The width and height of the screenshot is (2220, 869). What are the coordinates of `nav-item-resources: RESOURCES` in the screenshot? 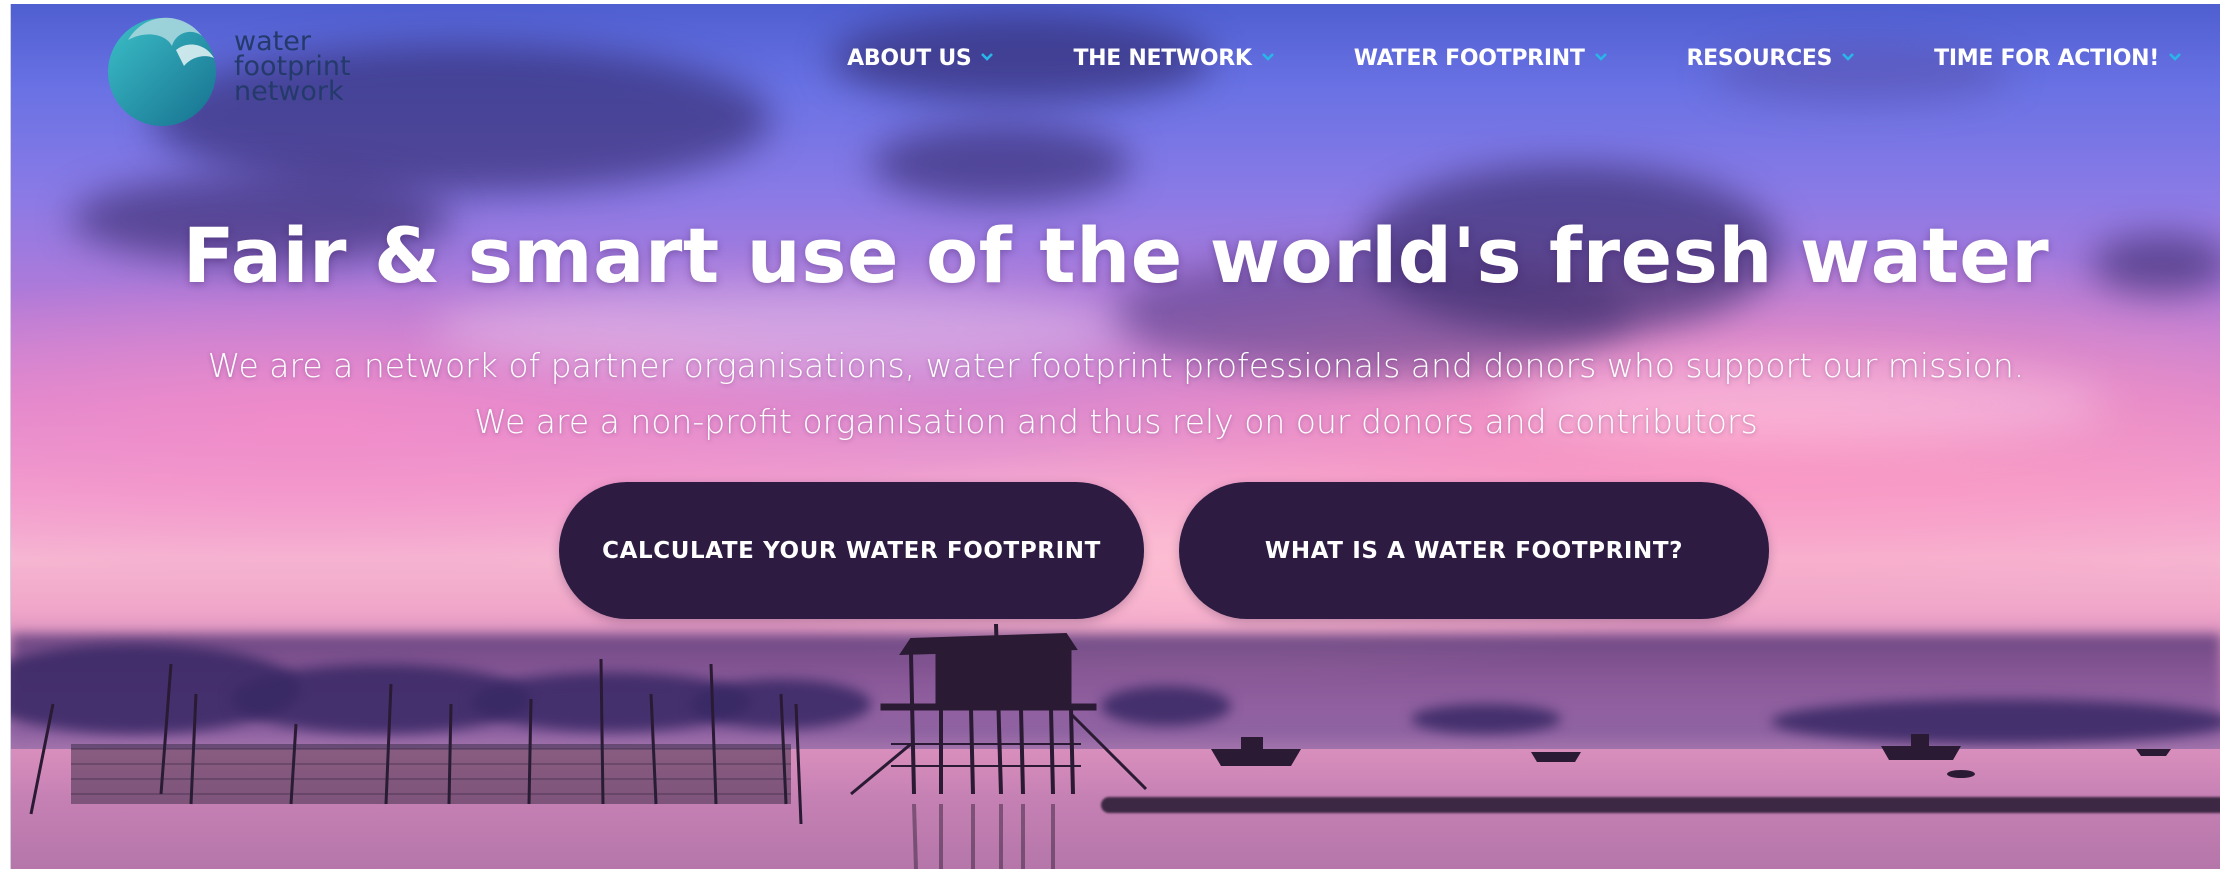 It's located at (1772, 58).